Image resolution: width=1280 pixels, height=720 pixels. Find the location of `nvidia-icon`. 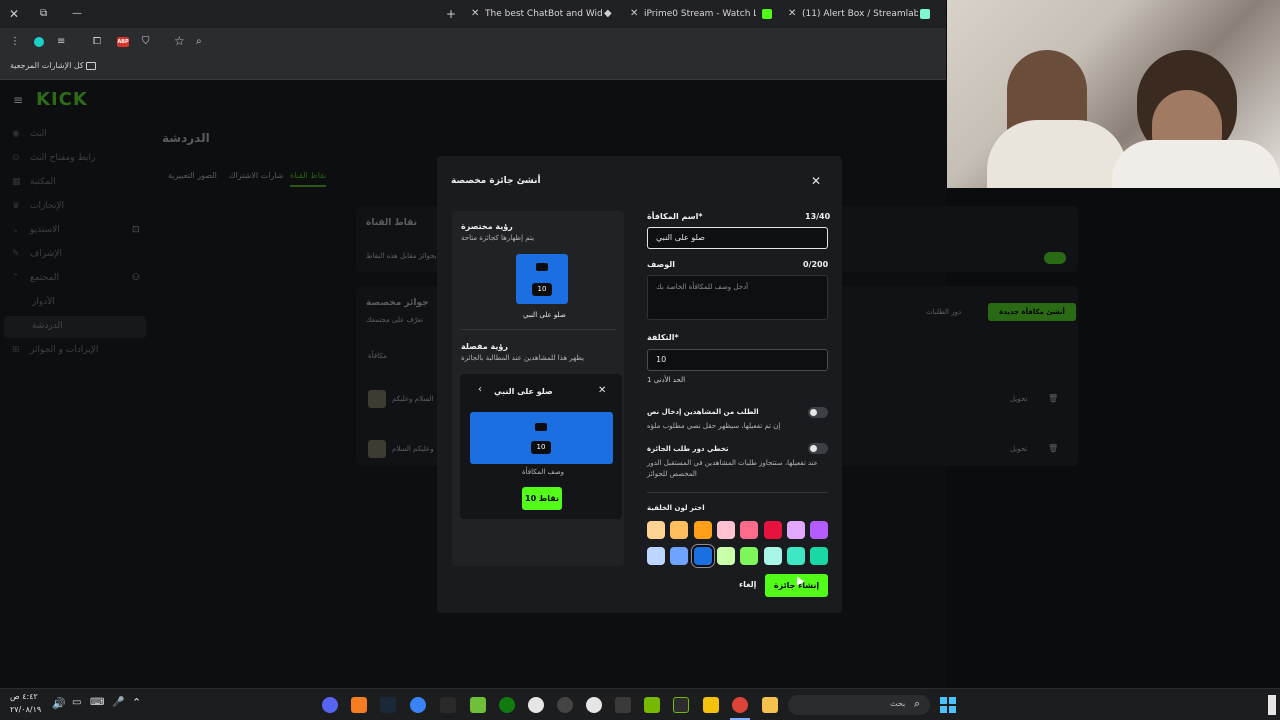

nvidia-icon is located at coordinates (652, 705).